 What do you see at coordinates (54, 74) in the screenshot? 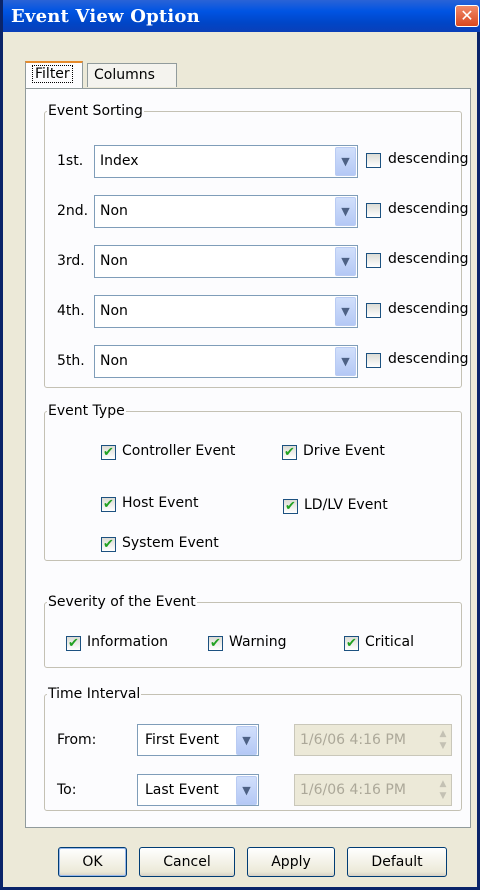
I see `tab-filter: Filter` at bounding box center [54, 74].